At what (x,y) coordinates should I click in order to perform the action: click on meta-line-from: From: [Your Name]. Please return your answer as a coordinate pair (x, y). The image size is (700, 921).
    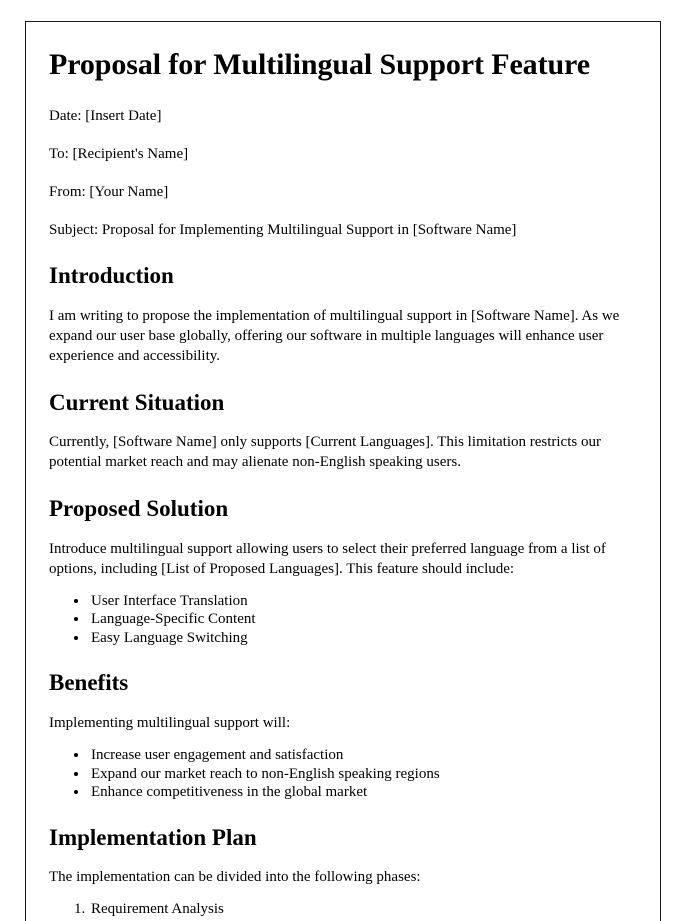
    Looking at the image, I should click on (109, 191).